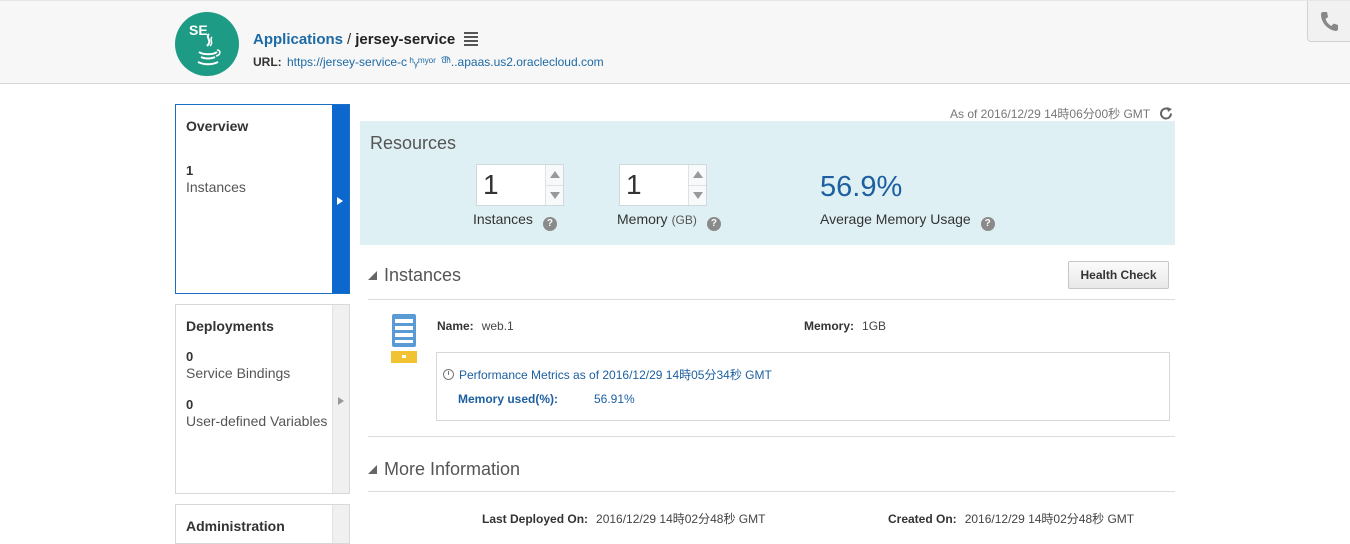 Image resolution: width=1350 pixels, height=544 pixels. I want to click on deployments-expand-tab, so click(340, 399).